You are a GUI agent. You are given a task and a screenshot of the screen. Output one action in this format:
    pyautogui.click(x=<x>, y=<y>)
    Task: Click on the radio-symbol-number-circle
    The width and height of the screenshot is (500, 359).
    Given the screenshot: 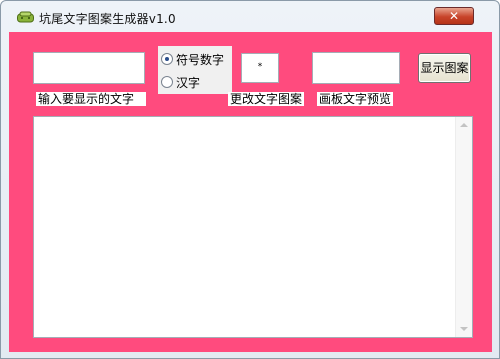 What is the action you would take?
    pyautogui.click(x=167, y=59)
    